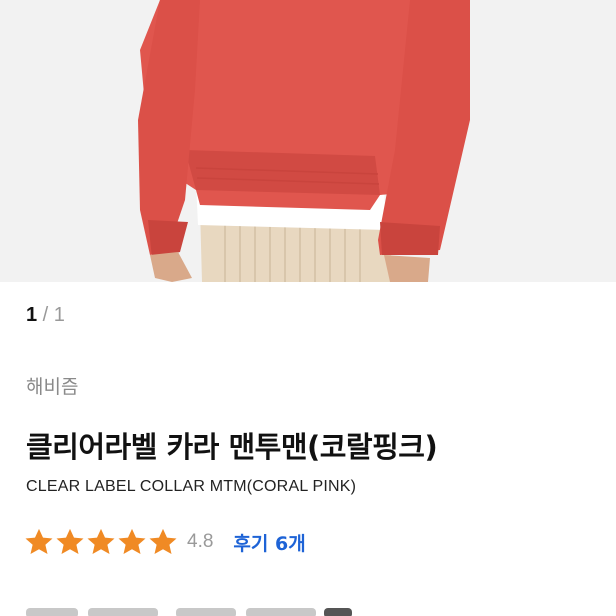 The width and height of the screenshot is (616, 616). I want to click on star-rating, so click(101, 542).